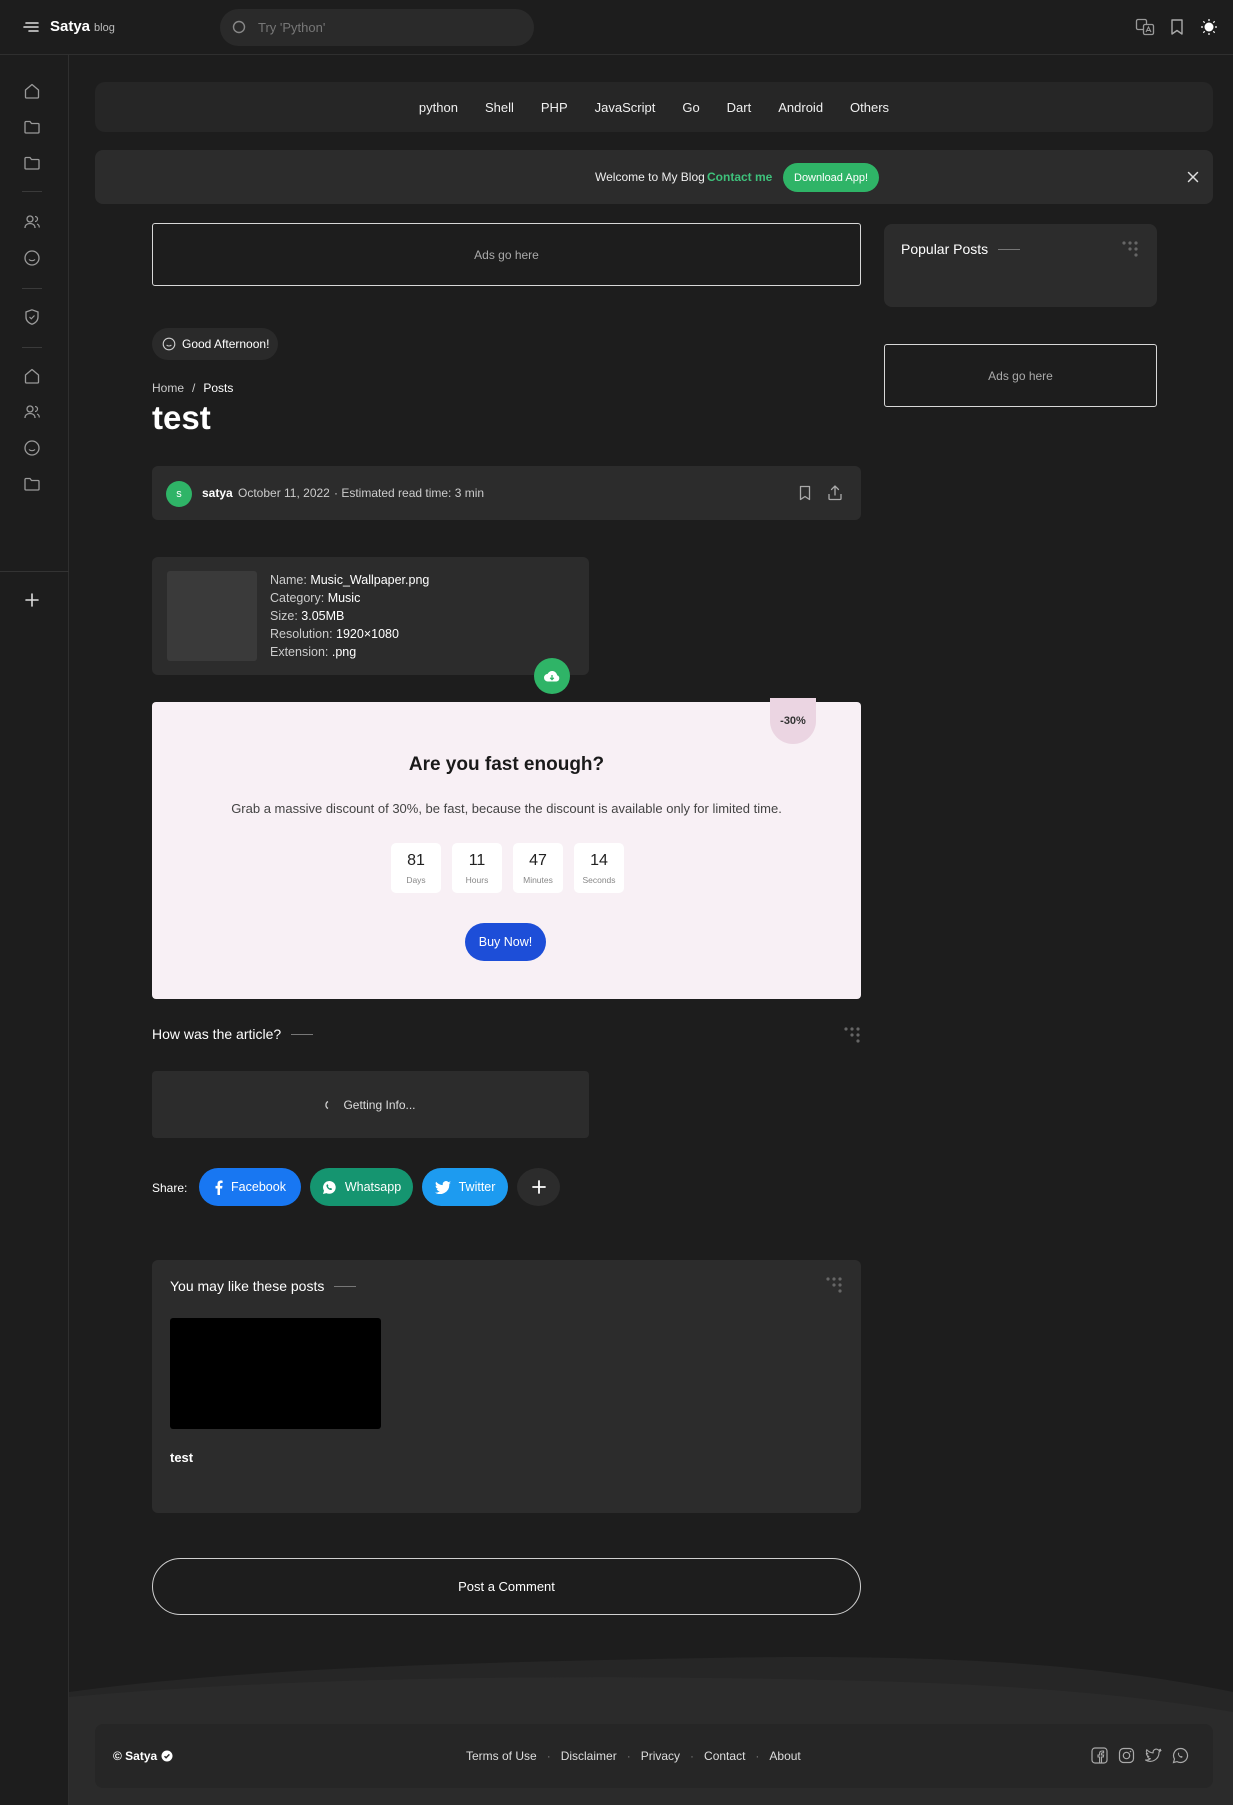 The height and width of the screenshot is (1805, 1233). I want to click on nav-item-shell: Shell, so click(499, 107).